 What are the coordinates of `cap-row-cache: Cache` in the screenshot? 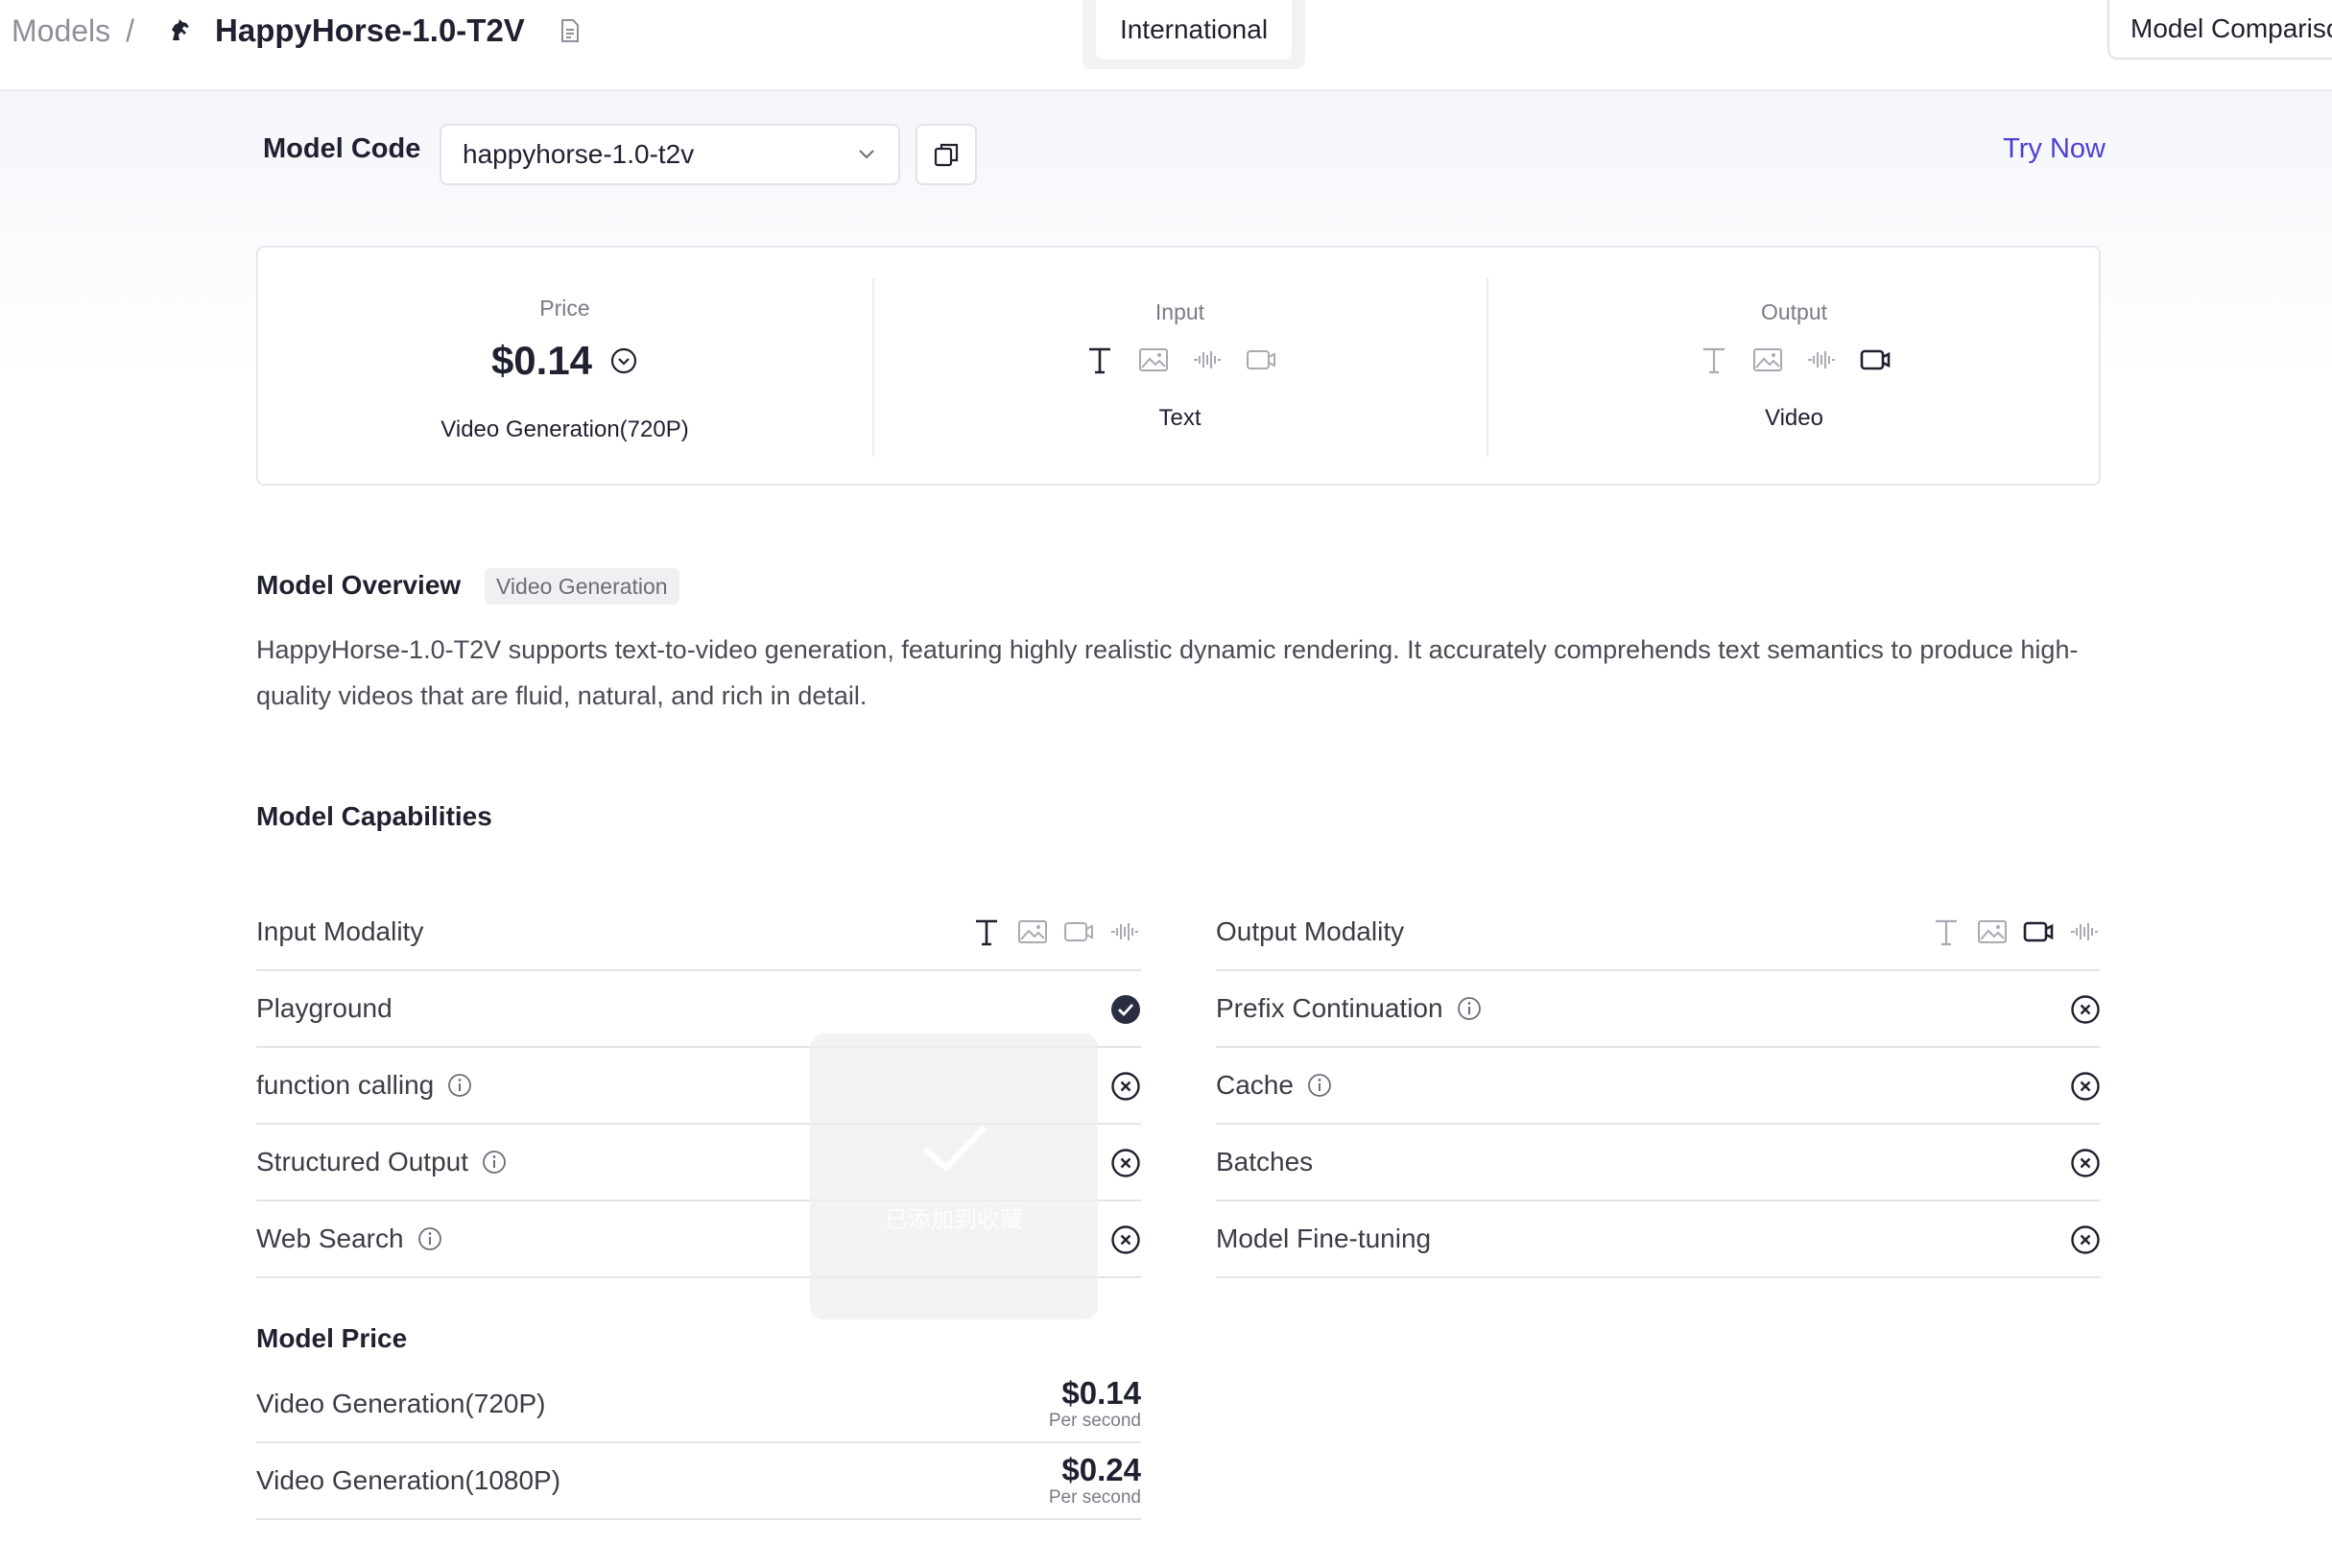 It's located at (1658, 1086).